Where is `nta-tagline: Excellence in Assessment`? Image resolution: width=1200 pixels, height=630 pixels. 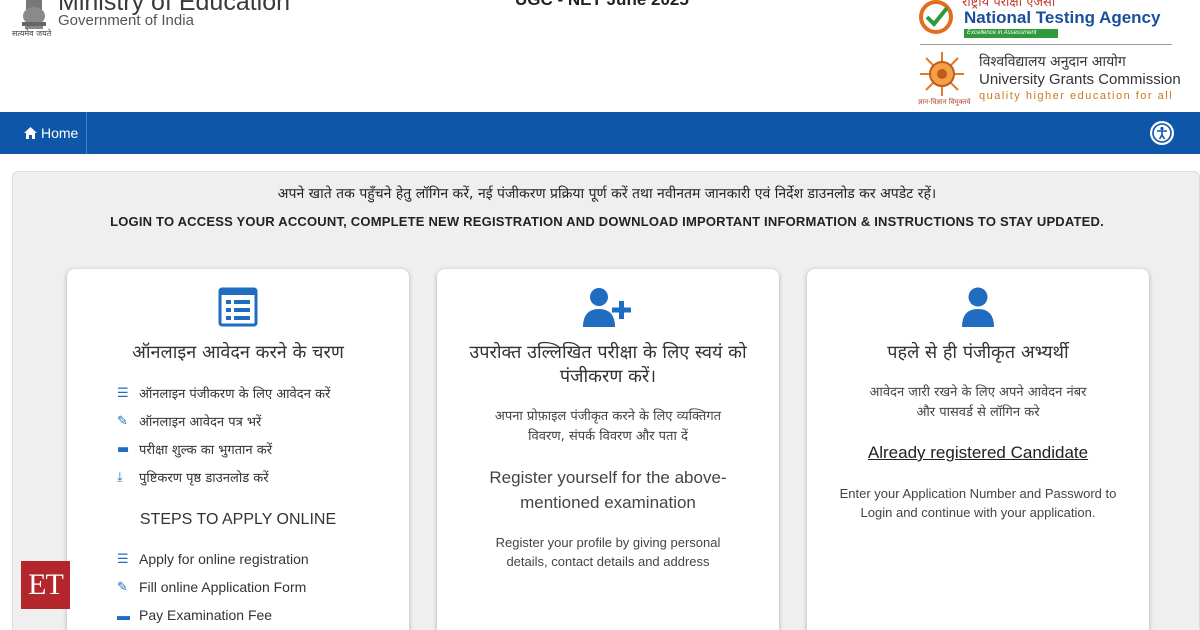 nta-tagline: Excellence in Assessment is located at coordinates (1011, 33).